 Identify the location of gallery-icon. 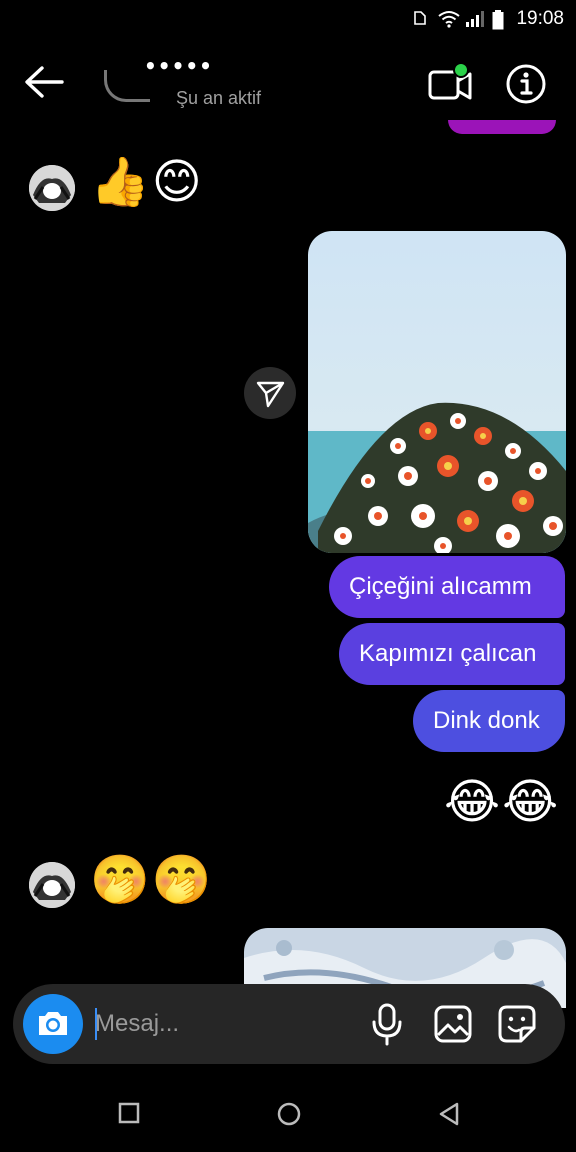
(453, 1024).